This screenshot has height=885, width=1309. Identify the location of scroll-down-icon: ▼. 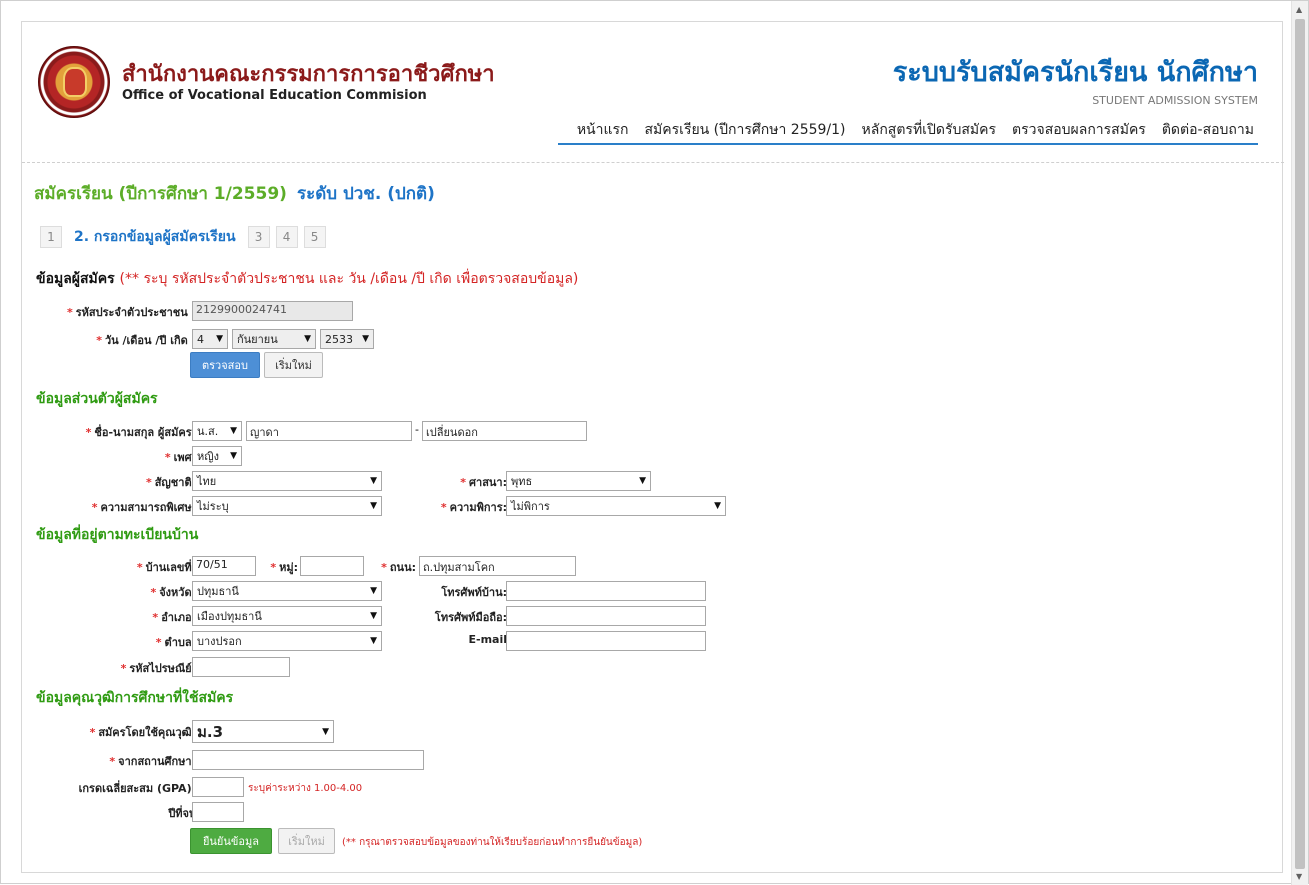
(1299, 876).